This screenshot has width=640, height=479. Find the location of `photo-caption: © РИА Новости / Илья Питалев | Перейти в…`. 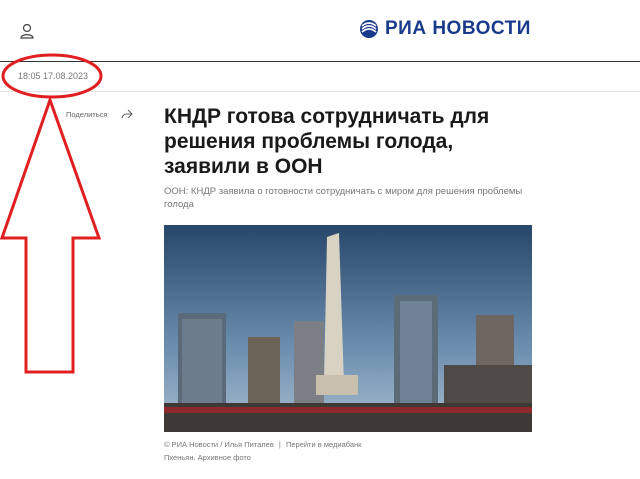

photo-caption: © РИА Новости / Илья Питалев | Перейти в… is located at coordinates (263, 451).